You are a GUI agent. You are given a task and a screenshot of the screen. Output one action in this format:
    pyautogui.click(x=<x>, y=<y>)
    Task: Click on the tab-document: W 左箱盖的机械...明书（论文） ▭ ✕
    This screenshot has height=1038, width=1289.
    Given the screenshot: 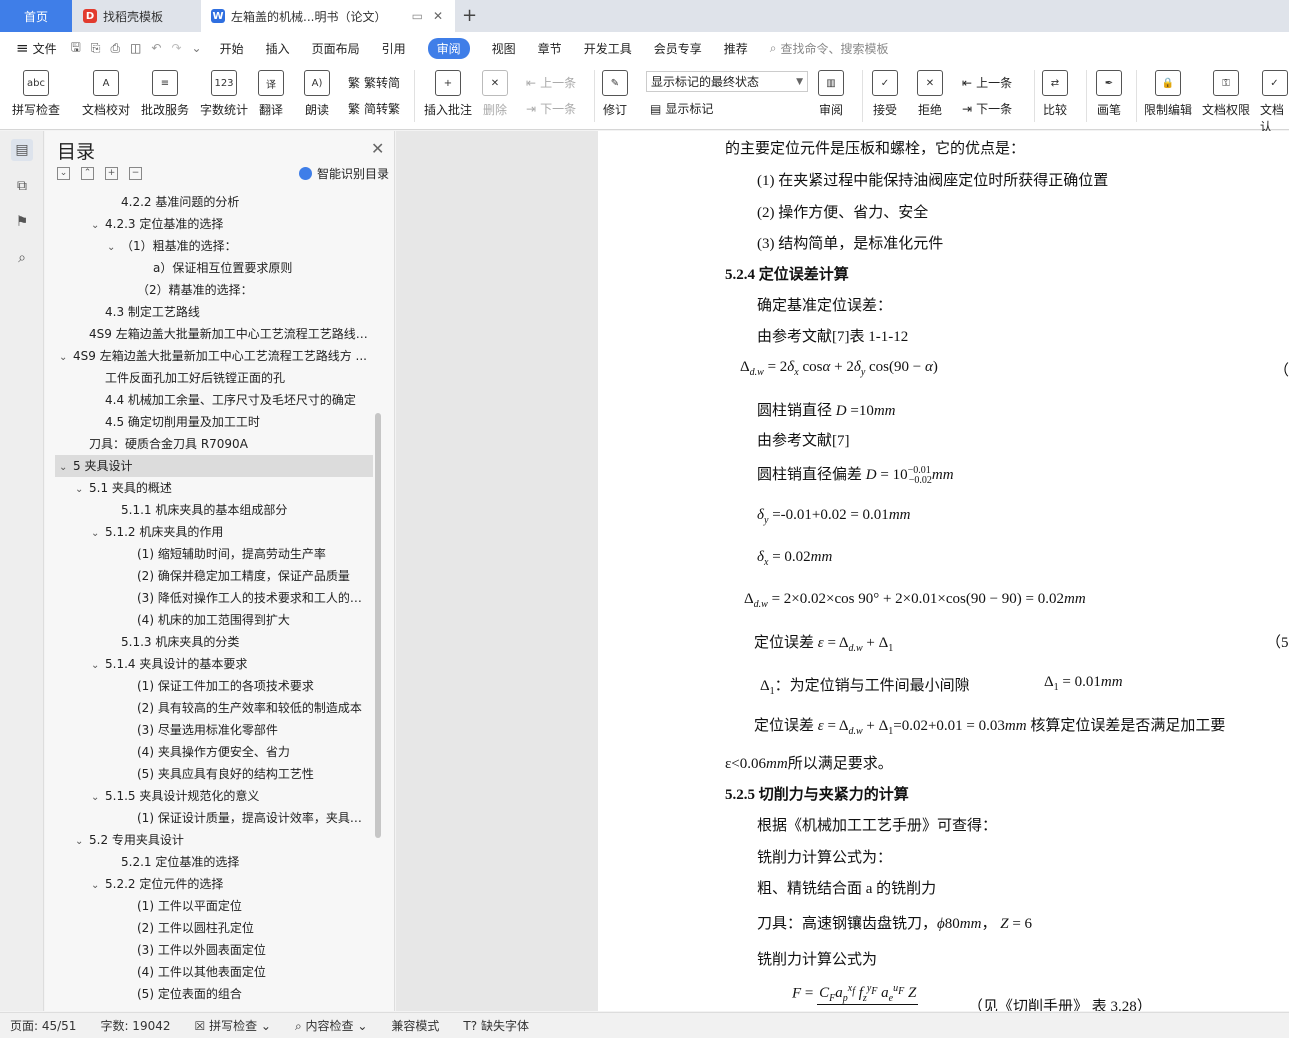 What is the action you would take?
    pyautogui.click(x=328, y=16)
    